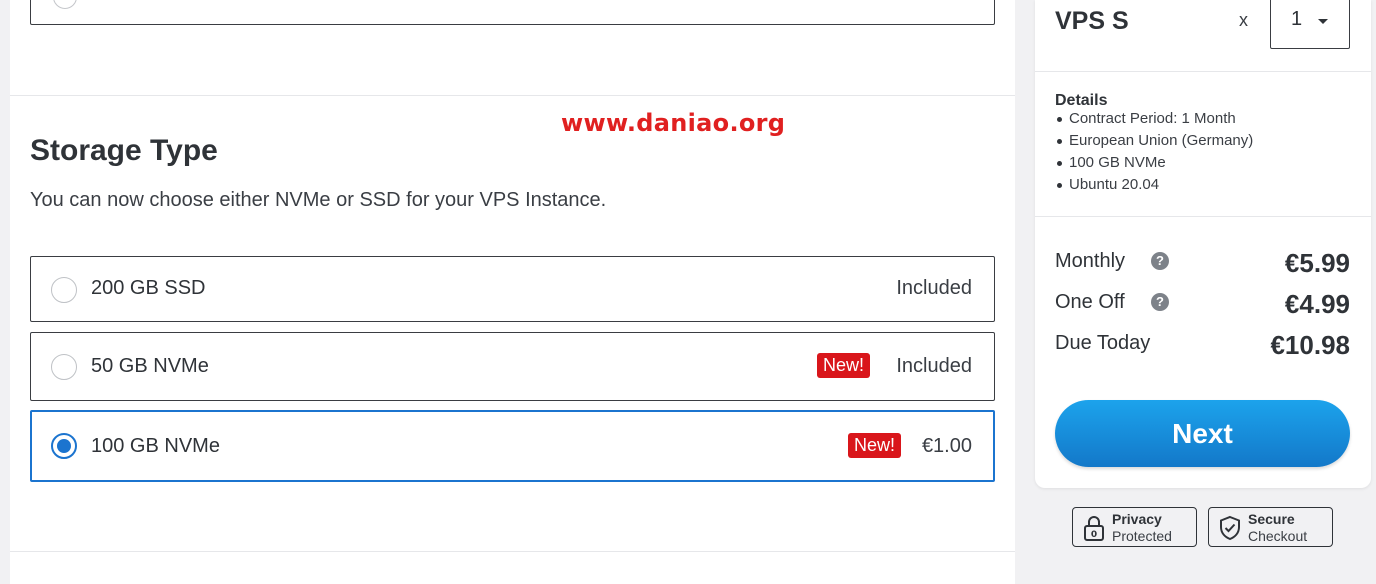  I want to click on badge-subtitle: Protected, so click(1142, 536).